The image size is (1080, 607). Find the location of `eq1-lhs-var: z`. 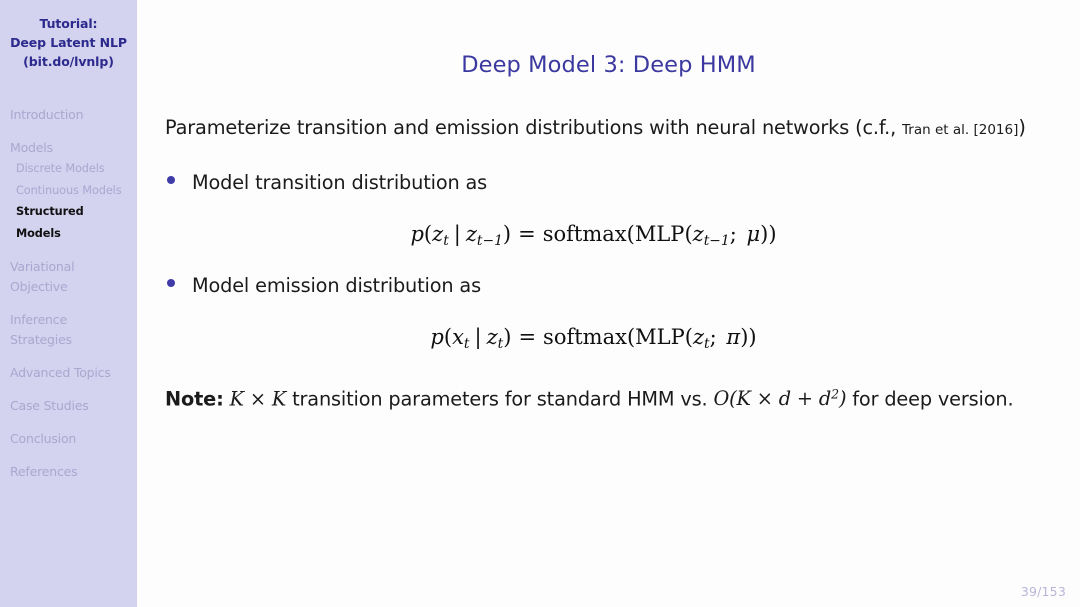

eq1-lhs-var: z is located at coordinates (438, 234).